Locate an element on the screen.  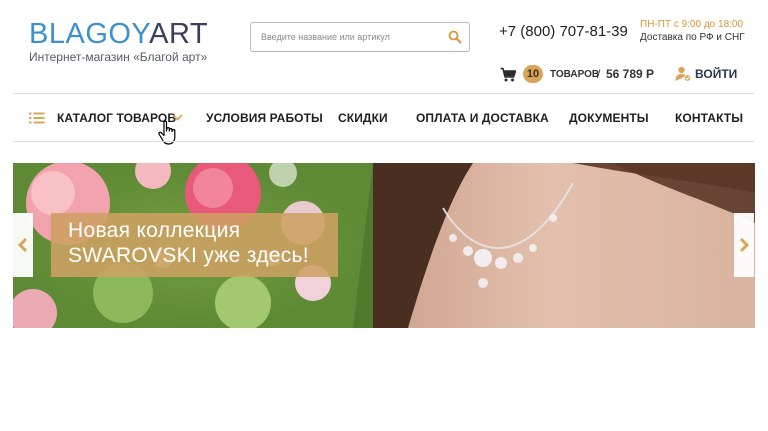
caption-line-2: SWAROVSKI уже здесь! is located at coordinates (188, 255).